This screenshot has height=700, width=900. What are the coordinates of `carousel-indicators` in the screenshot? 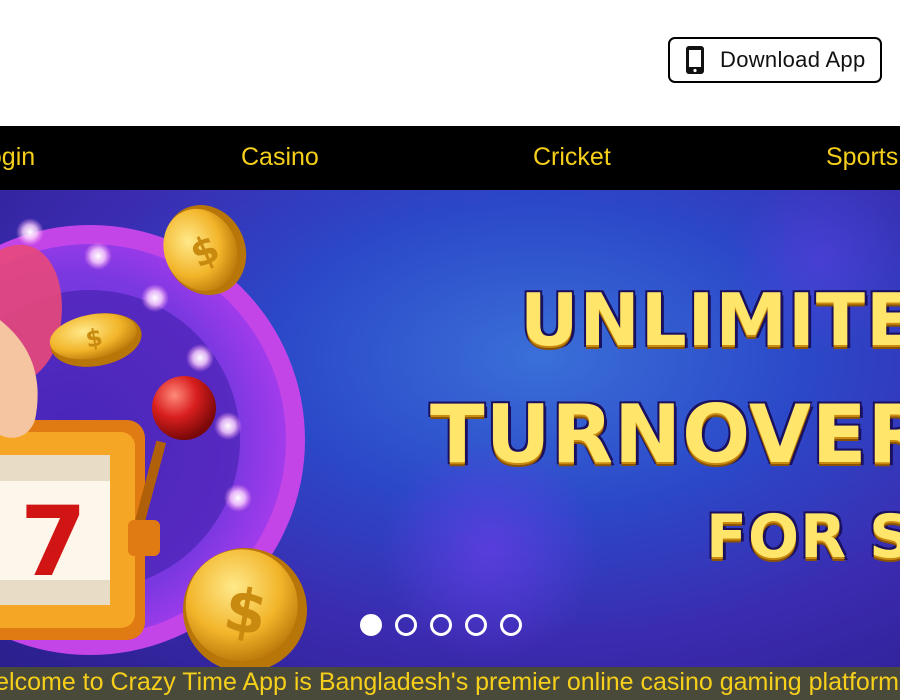 It's located at (441, 625).